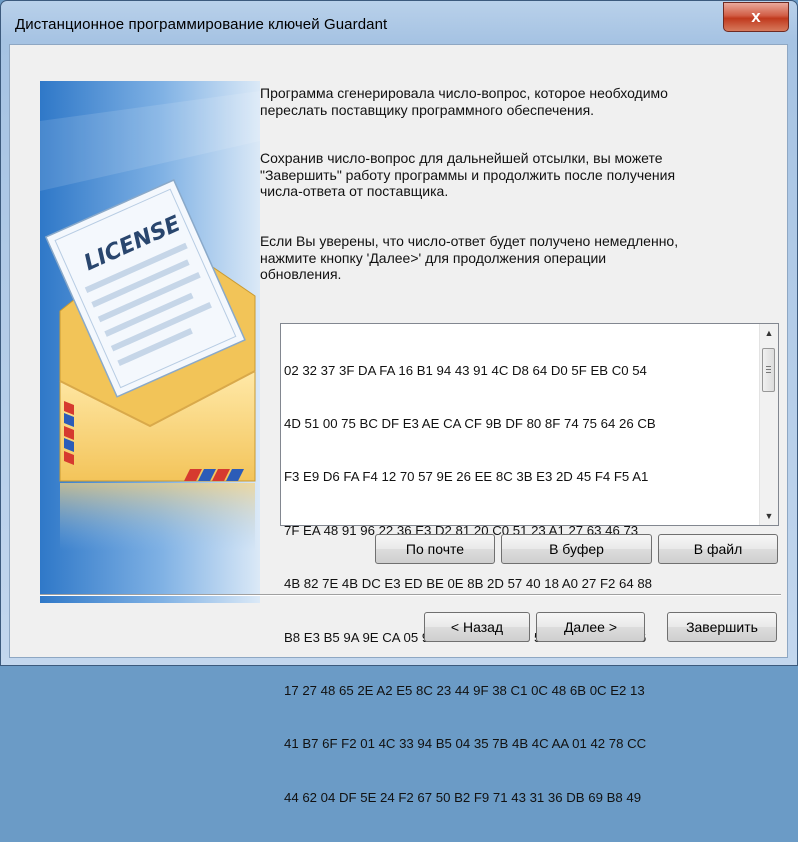 The width and height of the screenshot is (798, 842). I want to click on vertical-scrollbar: ▲ ▼, so click(768, 424).